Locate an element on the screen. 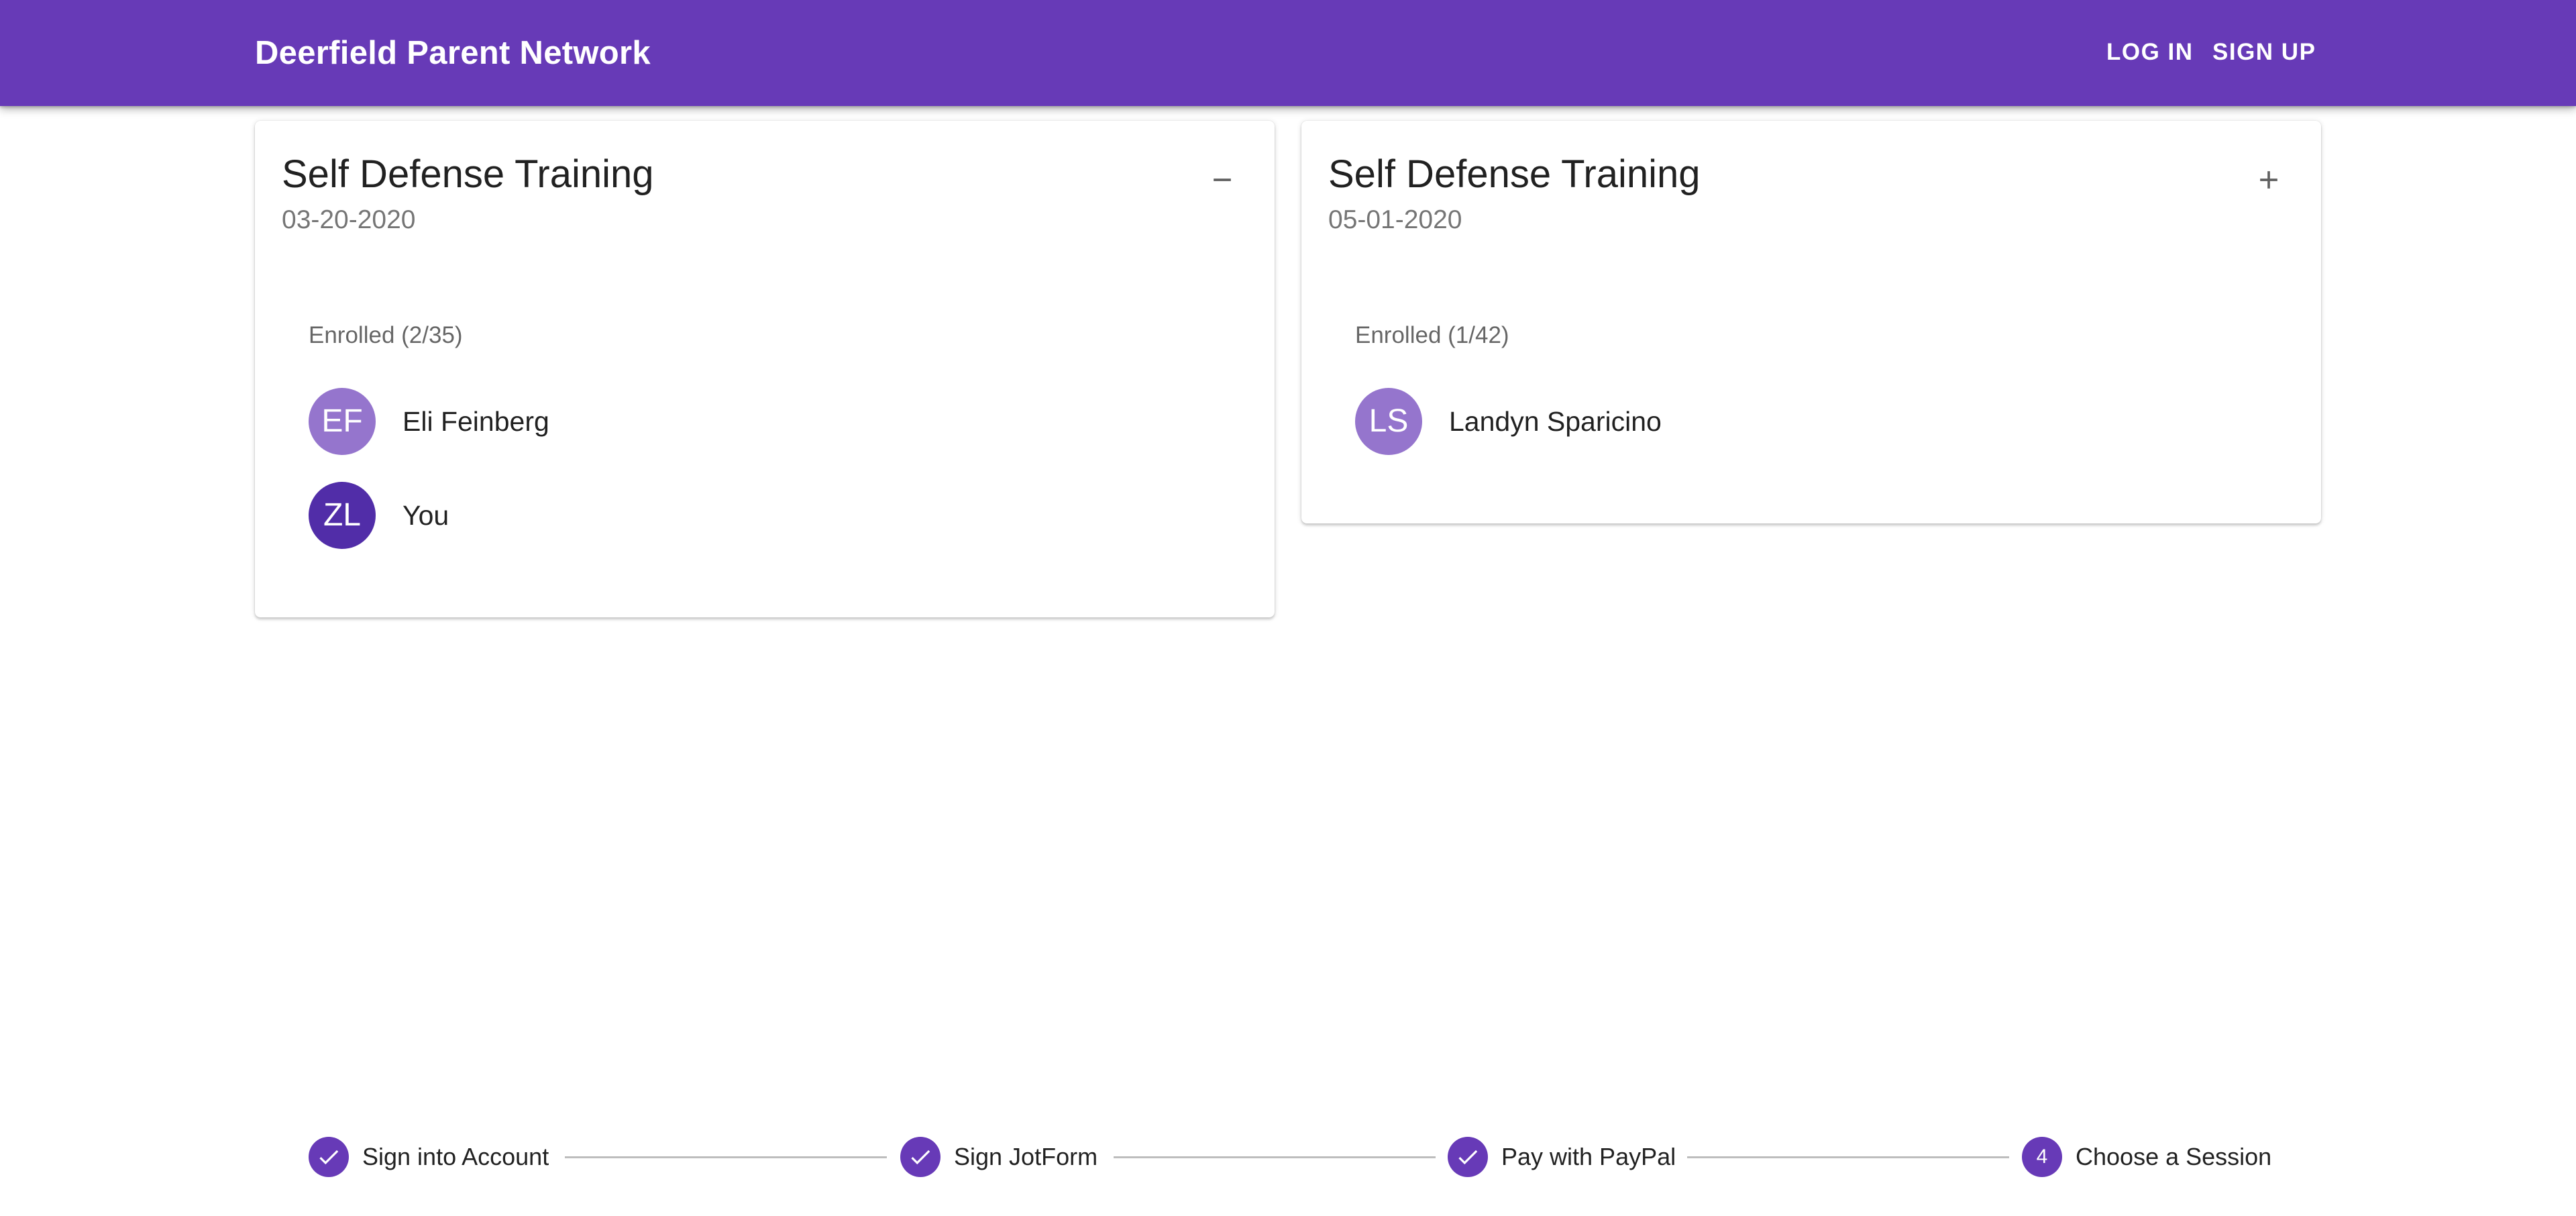 This screenshot has width=2576, height=1216. enrolled-member: EF Eli Feinberg is located at coordinates (429, 421).